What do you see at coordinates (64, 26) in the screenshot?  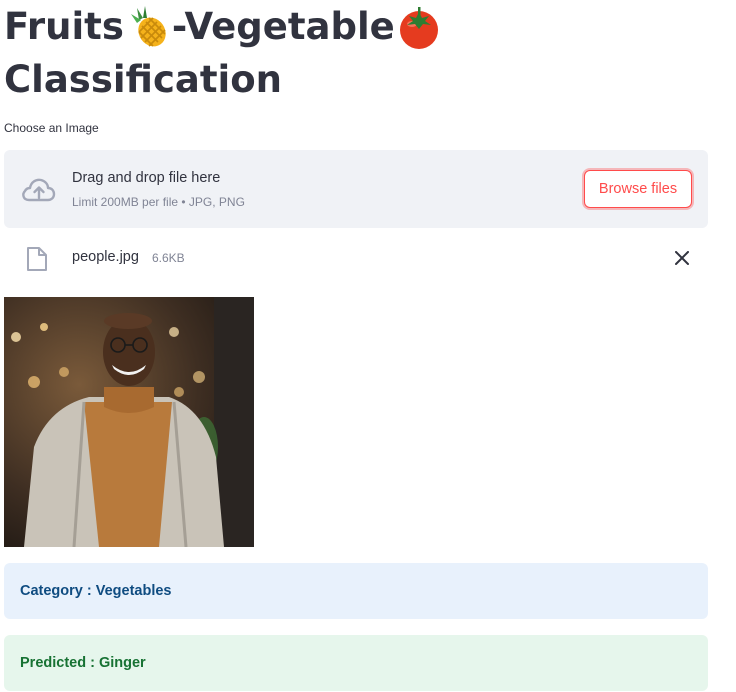 I see `title-text-fruits: Fruits` at bounding box center [64, 26].